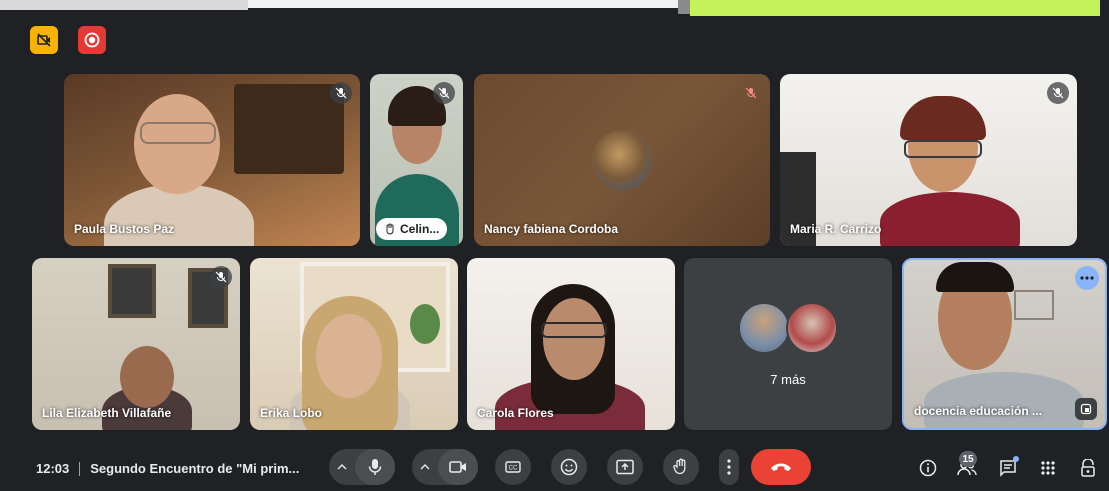  I want to click on meeting-time: 12:03, so click(53, 468).